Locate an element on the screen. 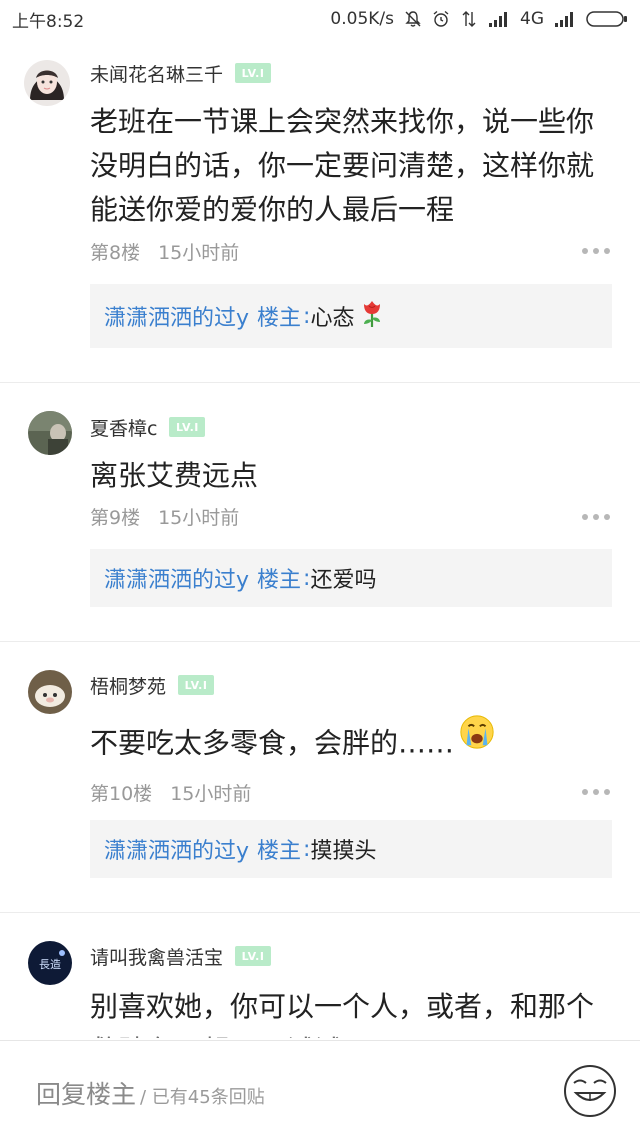 The height and width of the screenshot is (1138, 640). network-type: 4G is located at coordinates (532, 19).